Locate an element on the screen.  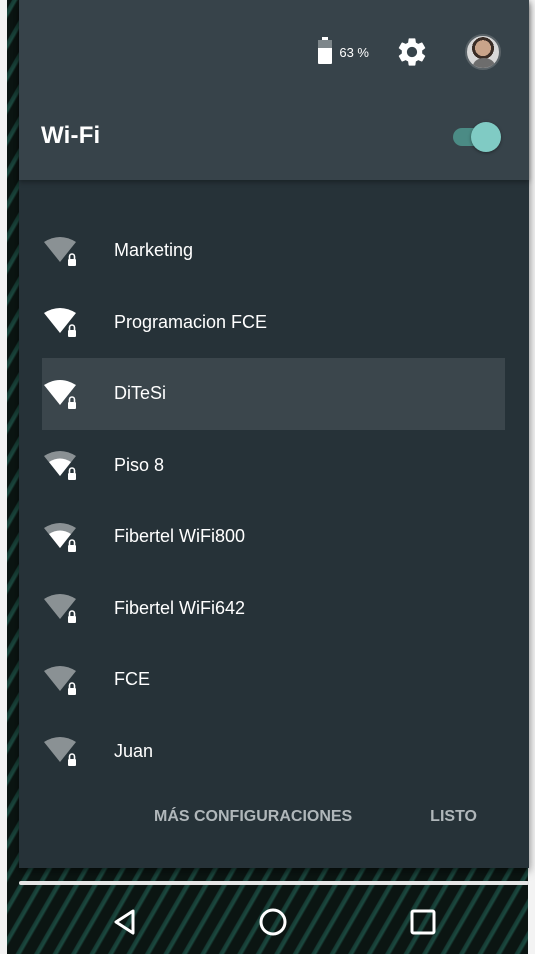
network-item: FCE is located at coordinates (273, 680).